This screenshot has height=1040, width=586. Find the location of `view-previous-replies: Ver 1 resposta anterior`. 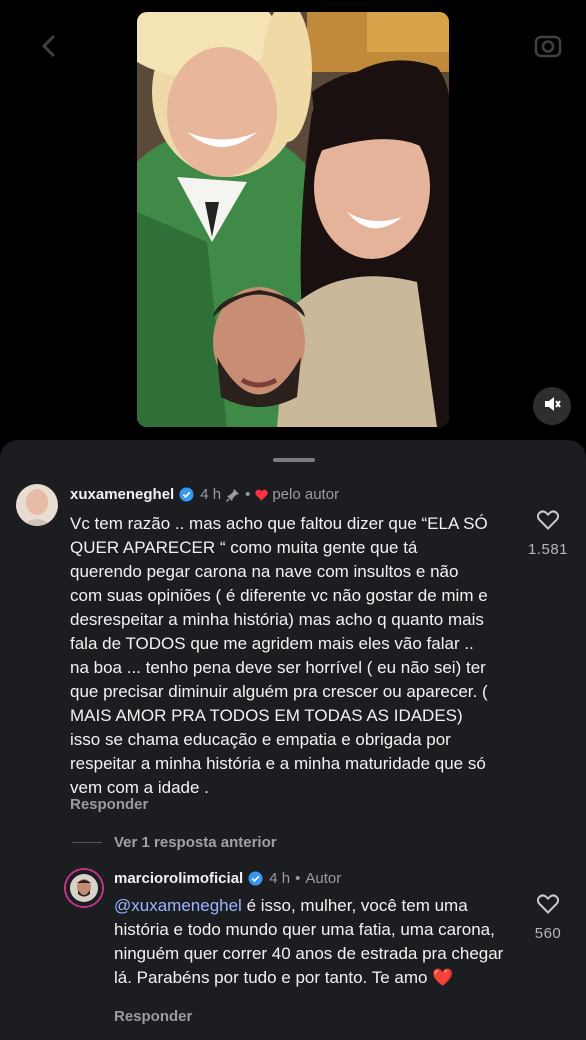

view-previous-replies: Ver 1 resposta anterior is located at coordinates (174, 842).